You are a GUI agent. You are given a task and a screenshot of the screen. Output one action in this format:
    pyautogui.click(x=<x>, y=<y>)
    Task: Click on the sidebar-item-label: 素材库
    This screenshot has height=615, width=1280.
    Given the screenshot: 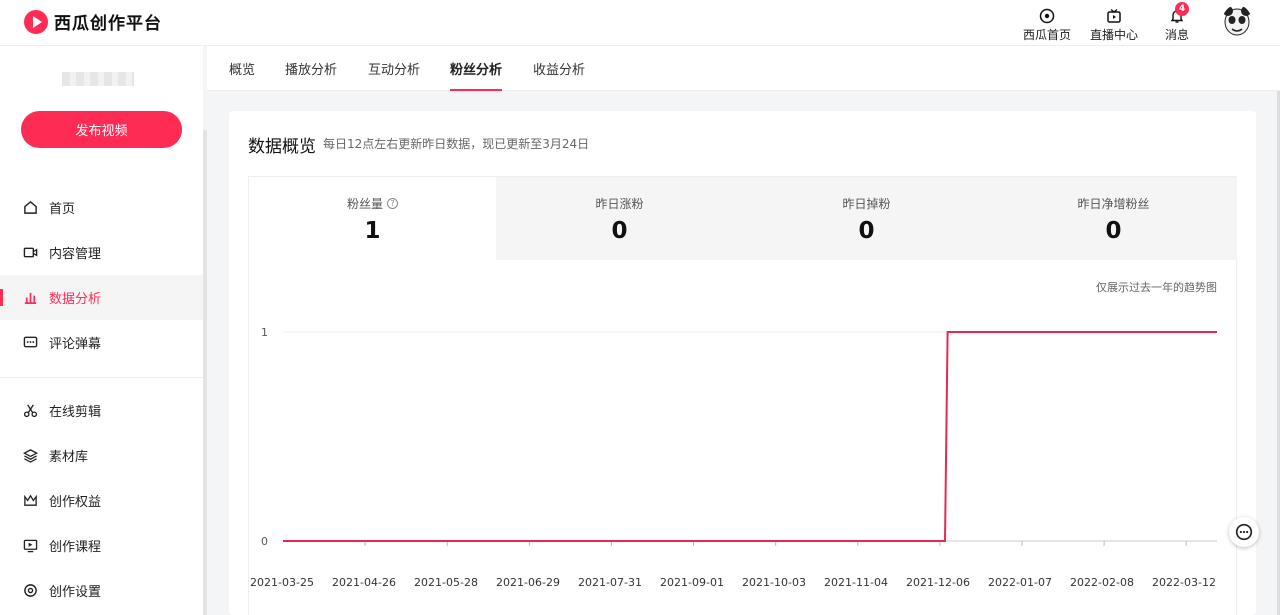 What is the action you would take?
    pyautogui.click(x=69, y=457)
    